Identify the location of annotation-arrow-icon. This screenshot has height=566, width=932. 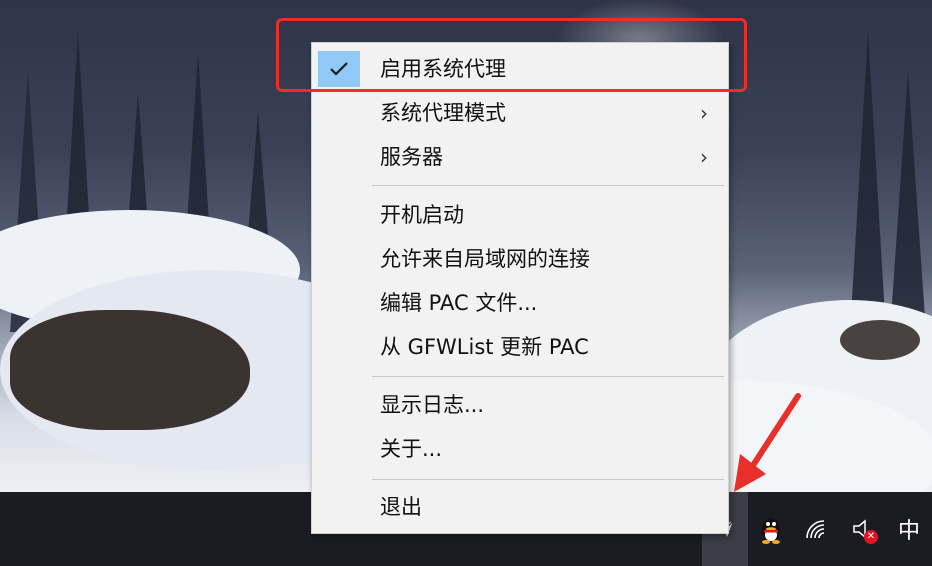
(767, 442).